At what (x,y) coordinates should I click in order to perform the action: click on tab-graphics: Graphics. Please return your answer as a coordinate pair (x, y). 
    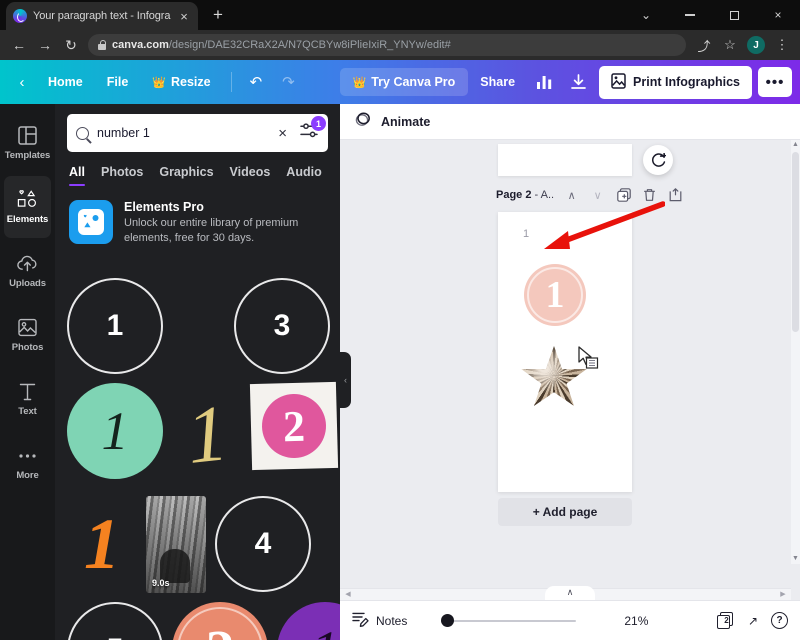
    Looking at the image, I should click on (186, 175).